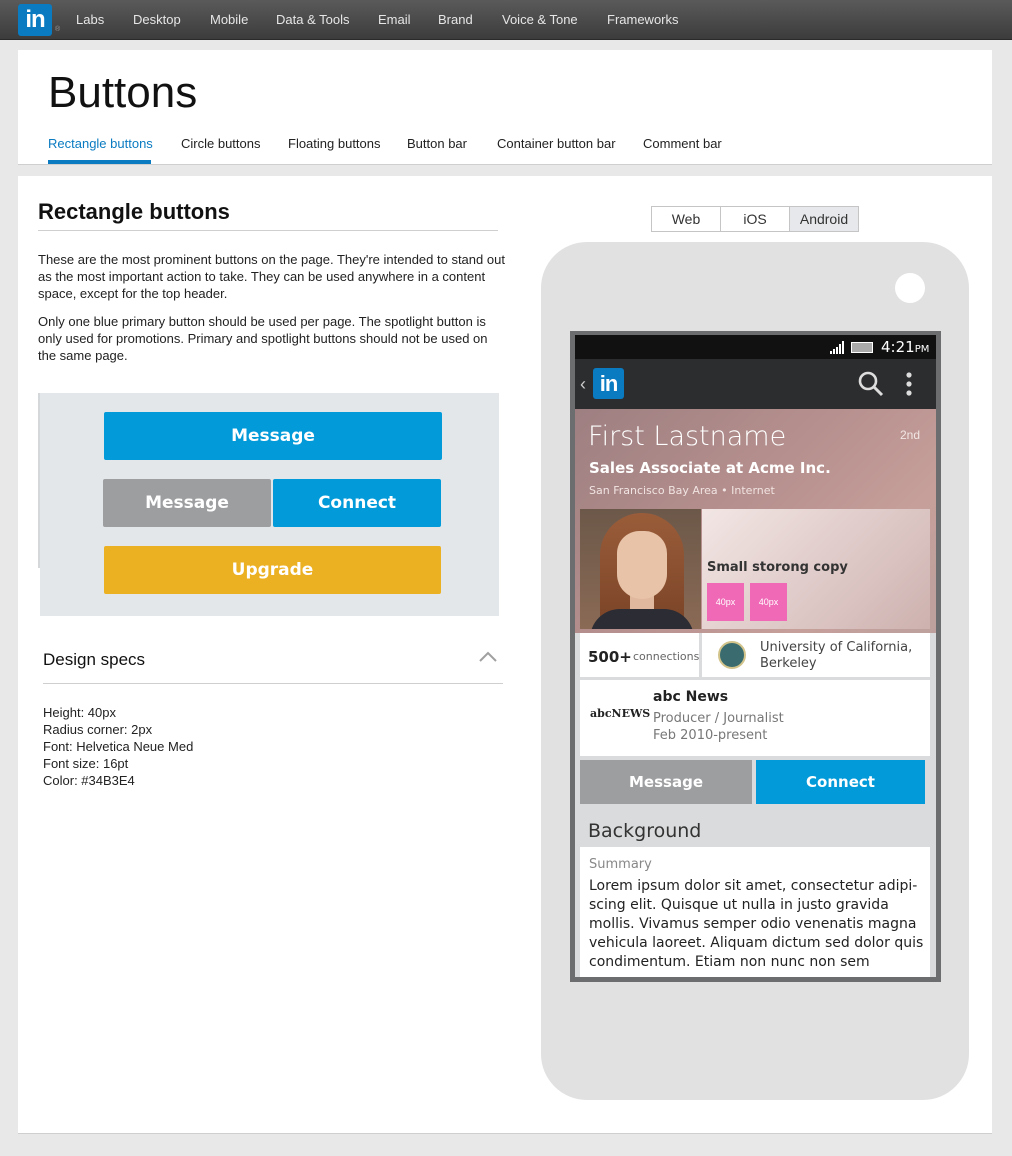 This screenshot has height=1156, width=1012. What do you see at coordinates (187, 503) in the screenshot?
I see `secondary-message-button: Message` at bounding box center [187, 503].